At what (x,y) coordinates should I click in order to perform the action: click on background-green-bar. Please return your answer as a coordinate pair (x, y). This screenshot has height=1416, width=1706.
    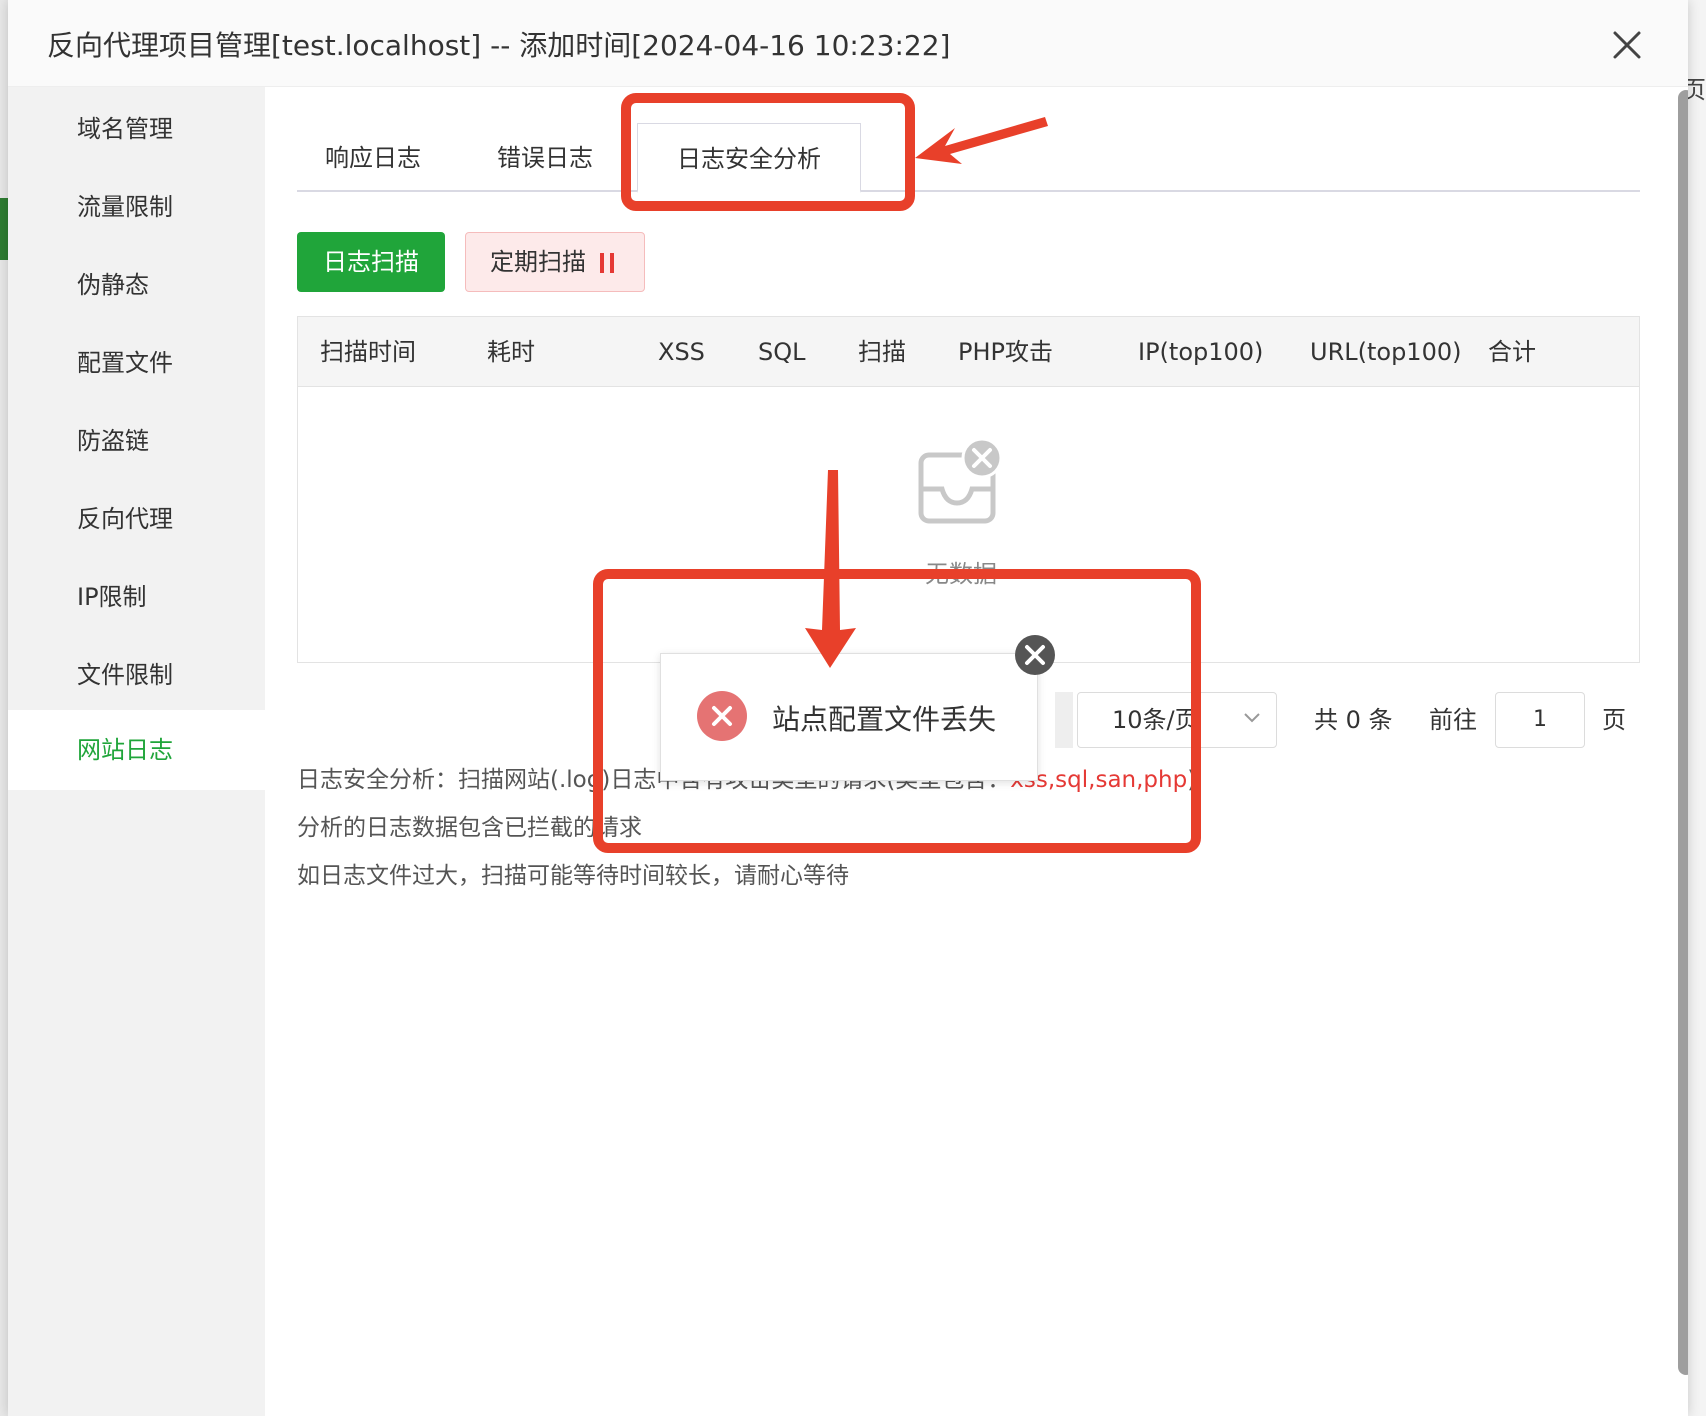
    Looking at the image, I should click on (4, 229).